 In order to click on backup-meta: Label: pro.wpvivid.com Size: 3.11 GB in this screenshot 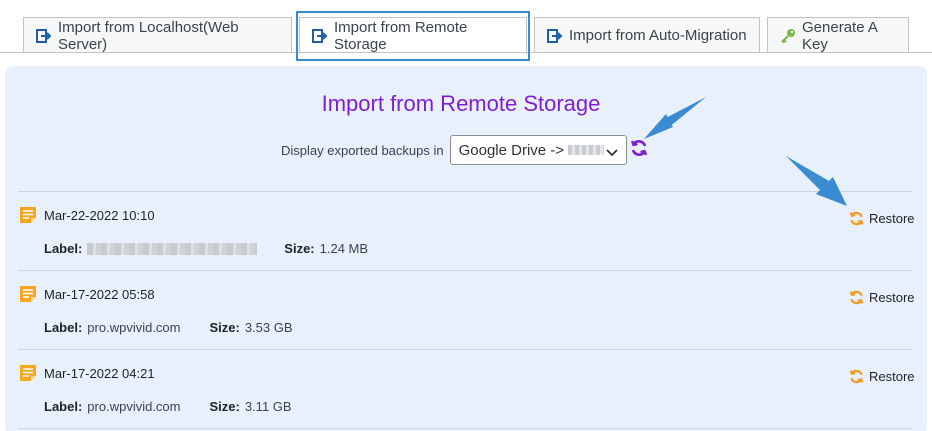, I will do `click(168, 406)`.